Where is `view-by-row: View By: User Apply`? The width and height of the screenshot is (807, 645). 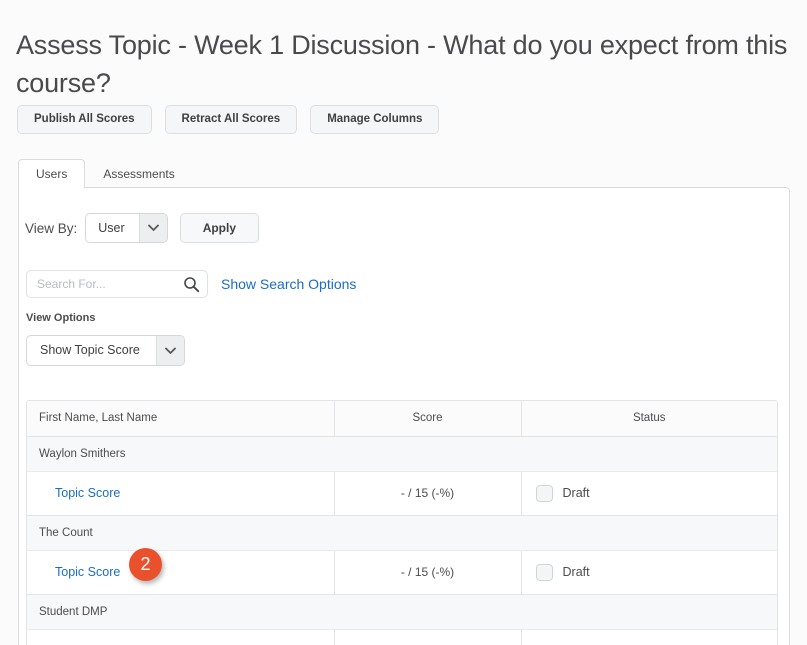
view-by-row: View By: User Apply is located at coordinates (142, 228).